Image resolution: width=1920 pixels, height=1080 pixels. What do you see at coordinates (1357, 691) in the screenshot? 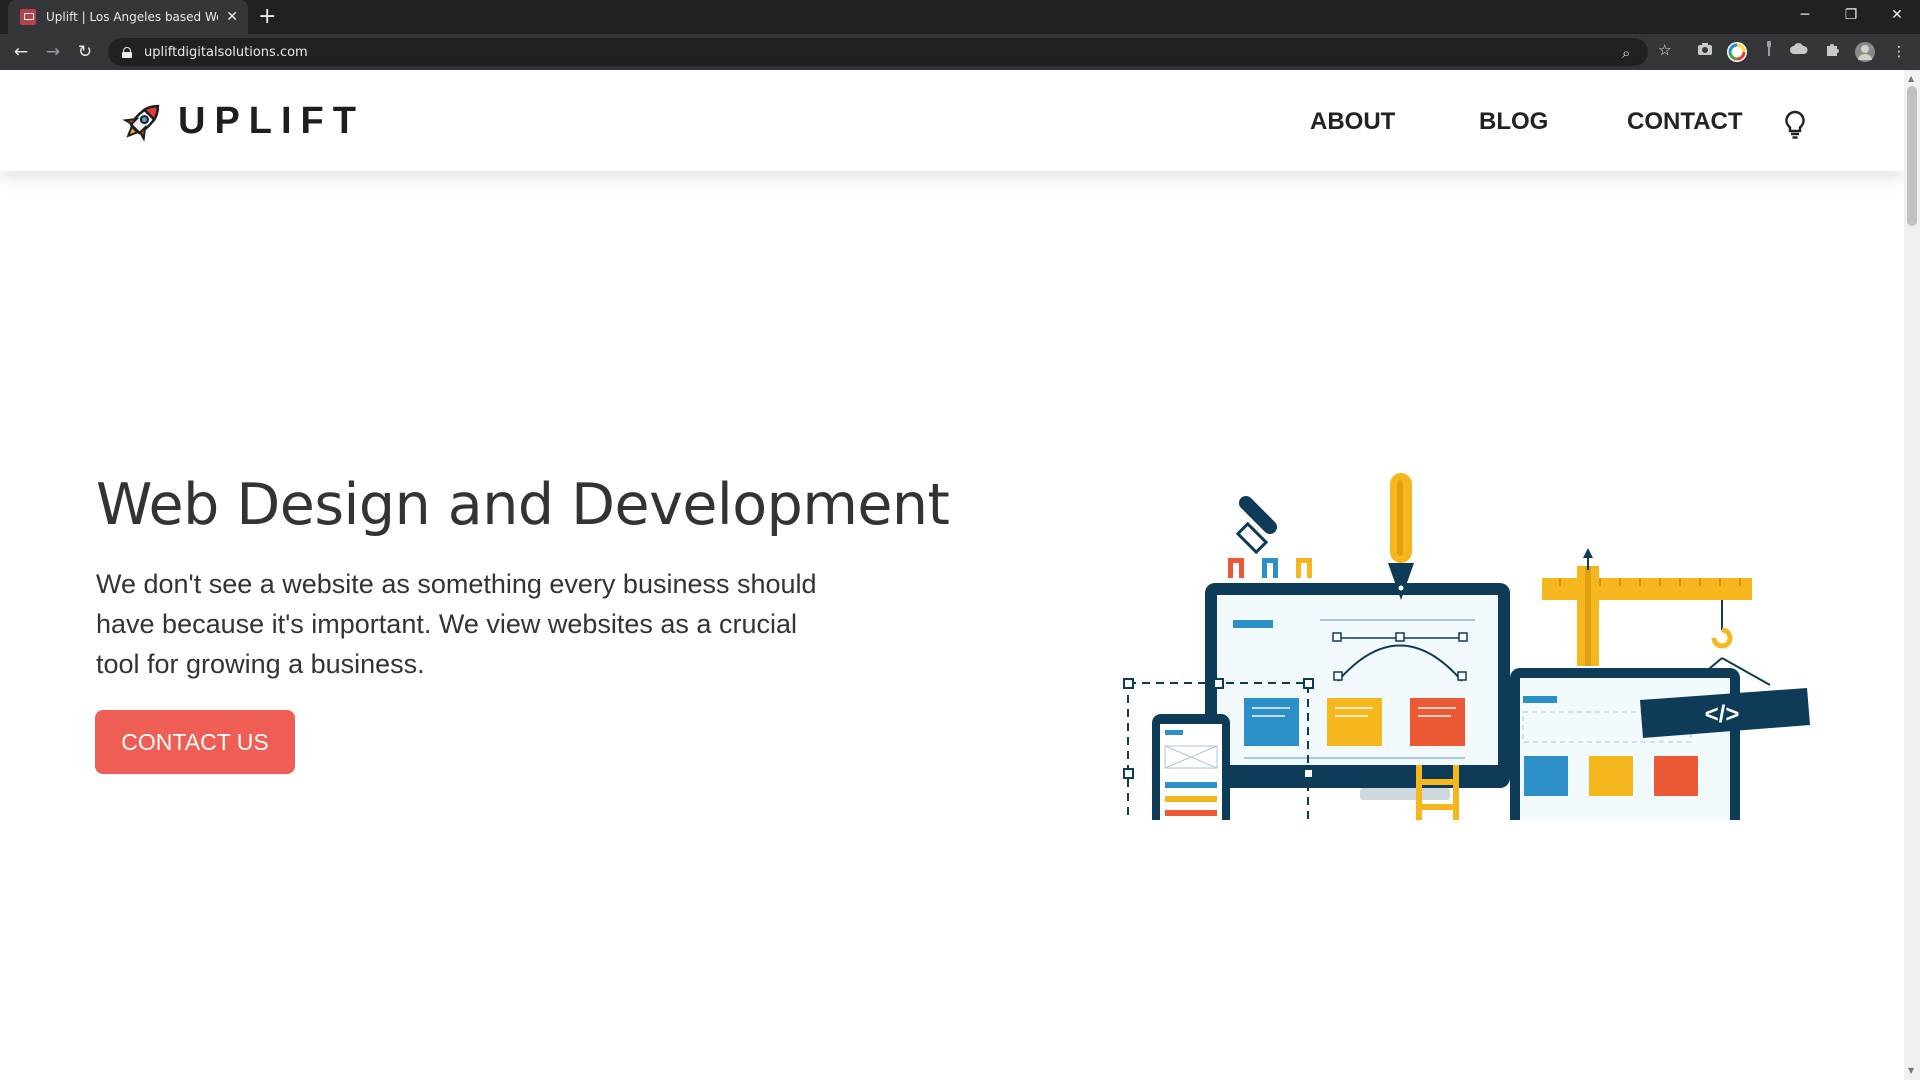
I see `desktop-monitor-graphic` at bounding box center [1357, 691].